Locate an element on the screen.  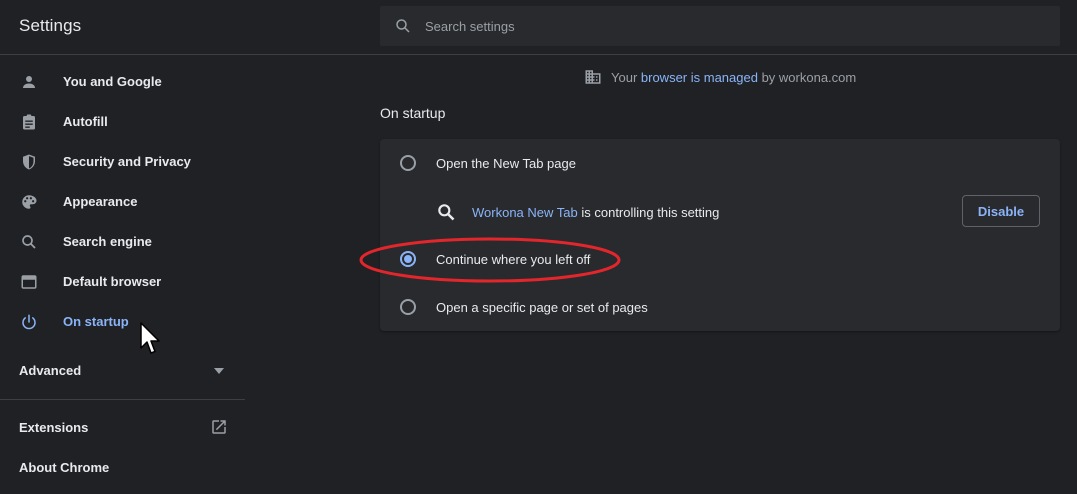
sidebar-item-appearance: Appearance is located at coordinates (122, 202).